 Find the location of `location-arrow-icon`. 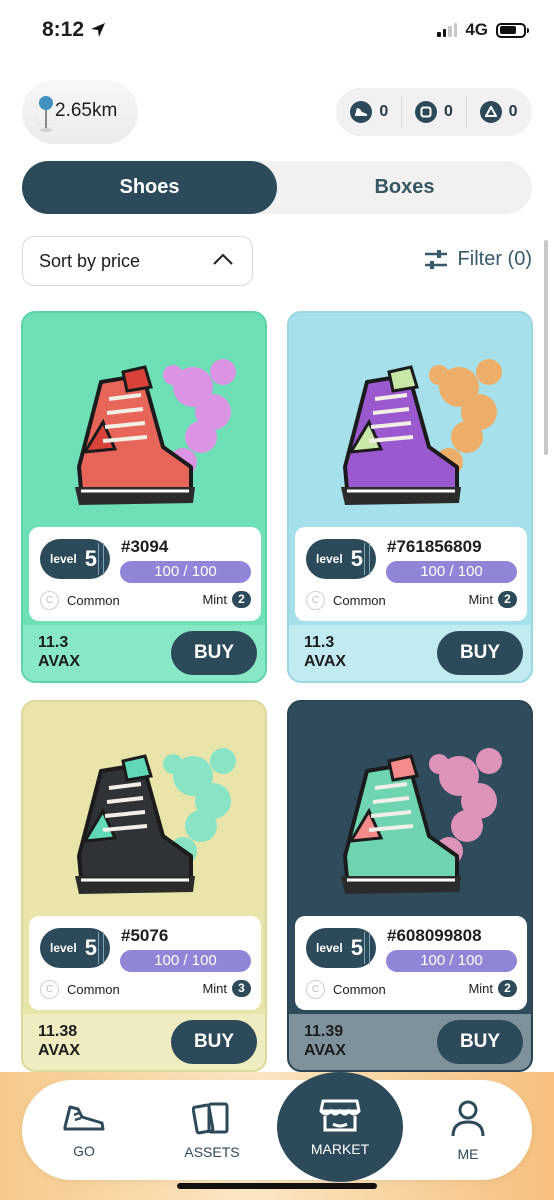

location-arrow-icon is located at coordinates (98, 30).